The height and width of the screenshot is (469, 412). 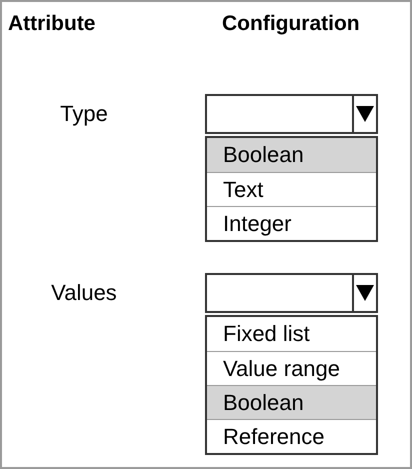 I want to click on attribute-label: Type, so click(x=84, y=114).